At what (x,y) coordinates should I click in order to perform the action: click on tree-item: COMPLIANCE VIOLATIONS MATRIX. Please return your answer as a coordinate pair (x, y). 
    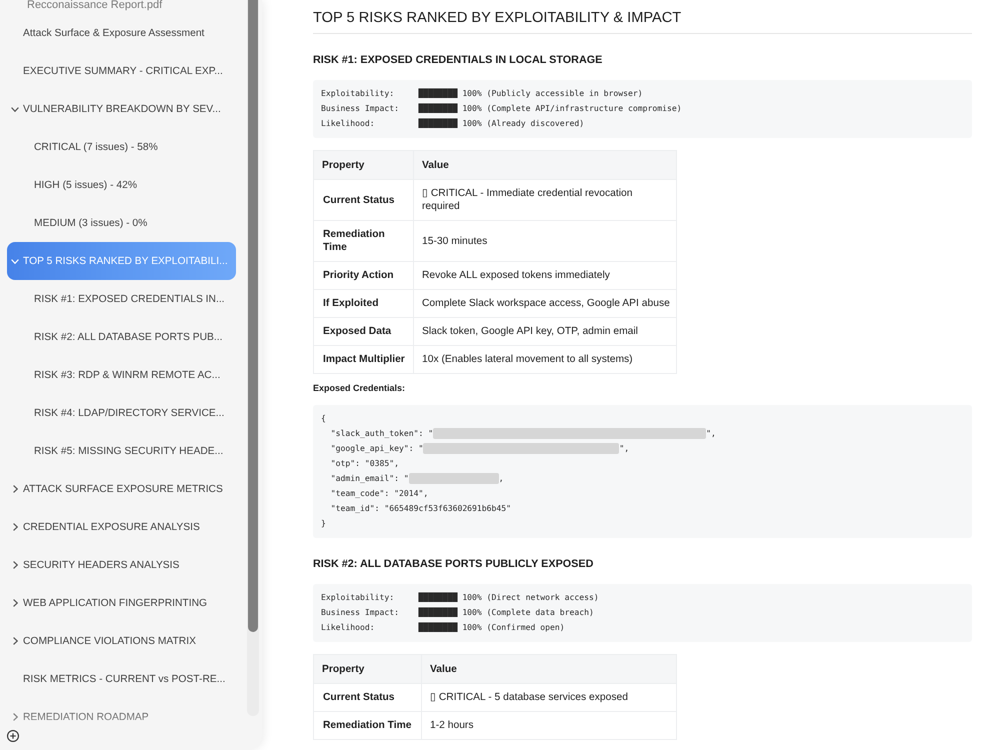
    Looking at the image, I should click on (121, 641).